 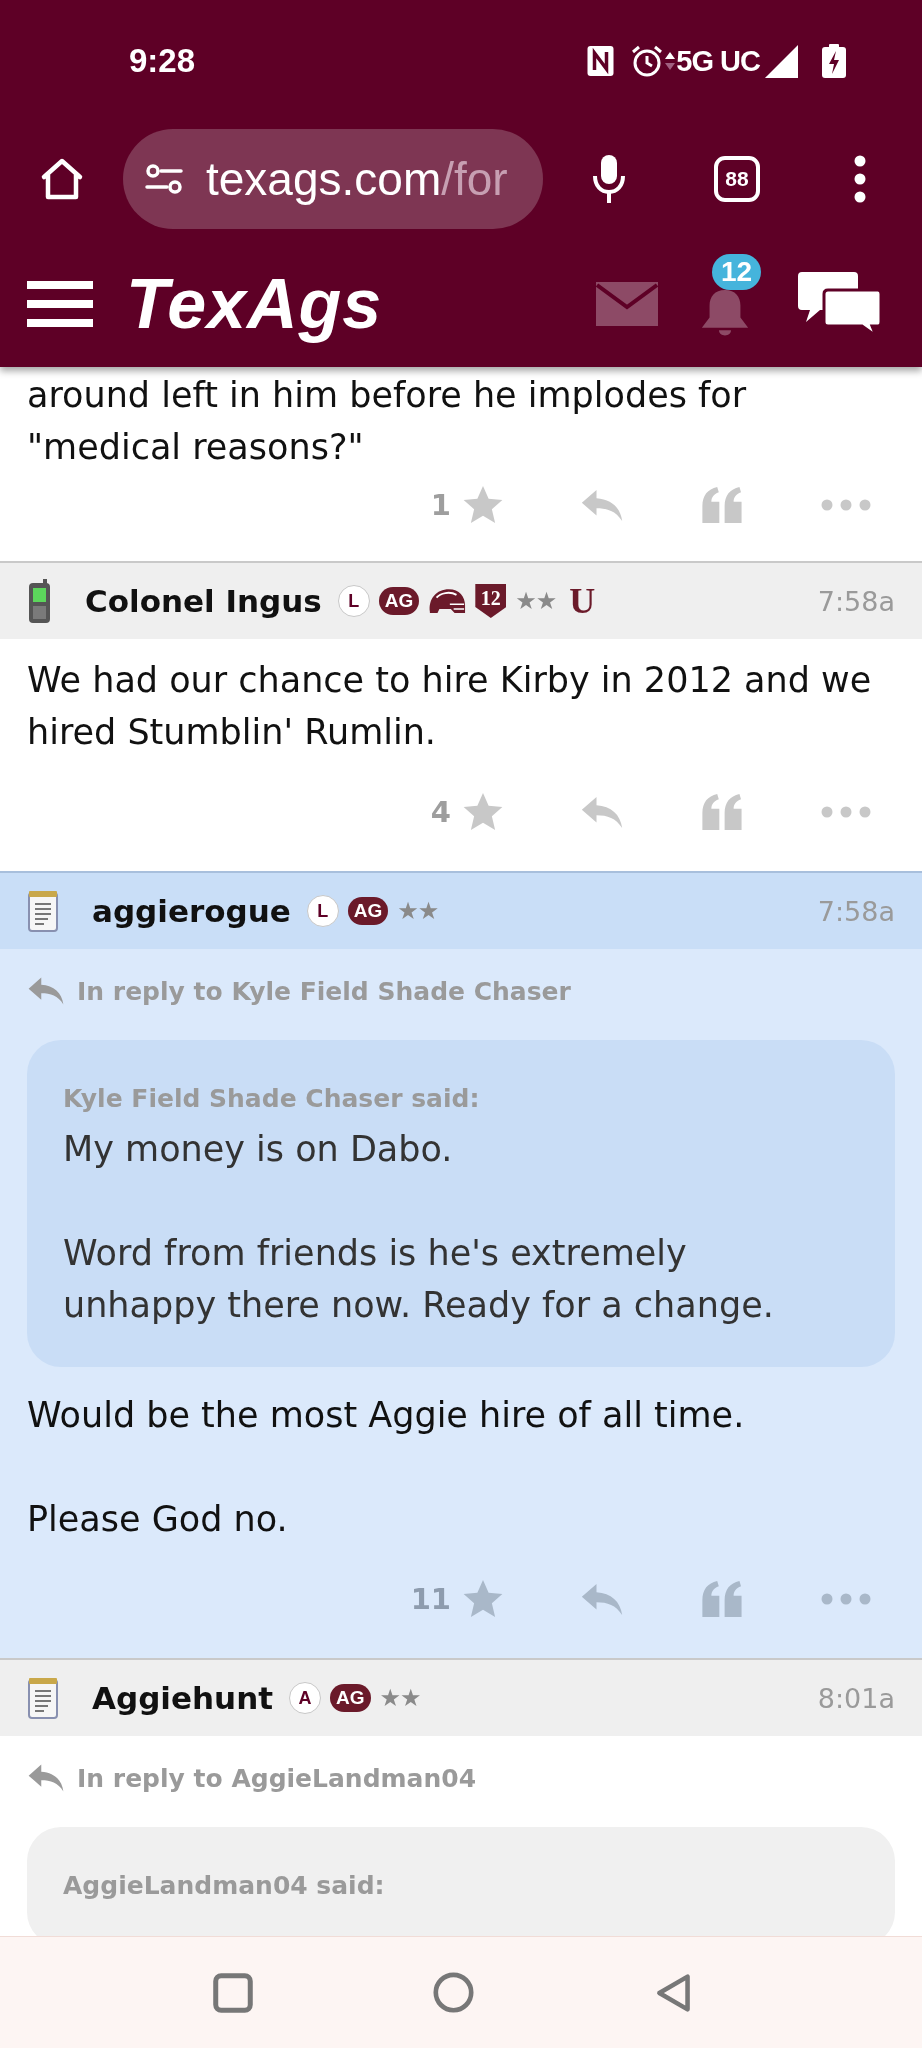 What do you see at coordinates (162, 61) in the screenshot?
I see `status-time: 9:28` at bounding box center [162, 61].